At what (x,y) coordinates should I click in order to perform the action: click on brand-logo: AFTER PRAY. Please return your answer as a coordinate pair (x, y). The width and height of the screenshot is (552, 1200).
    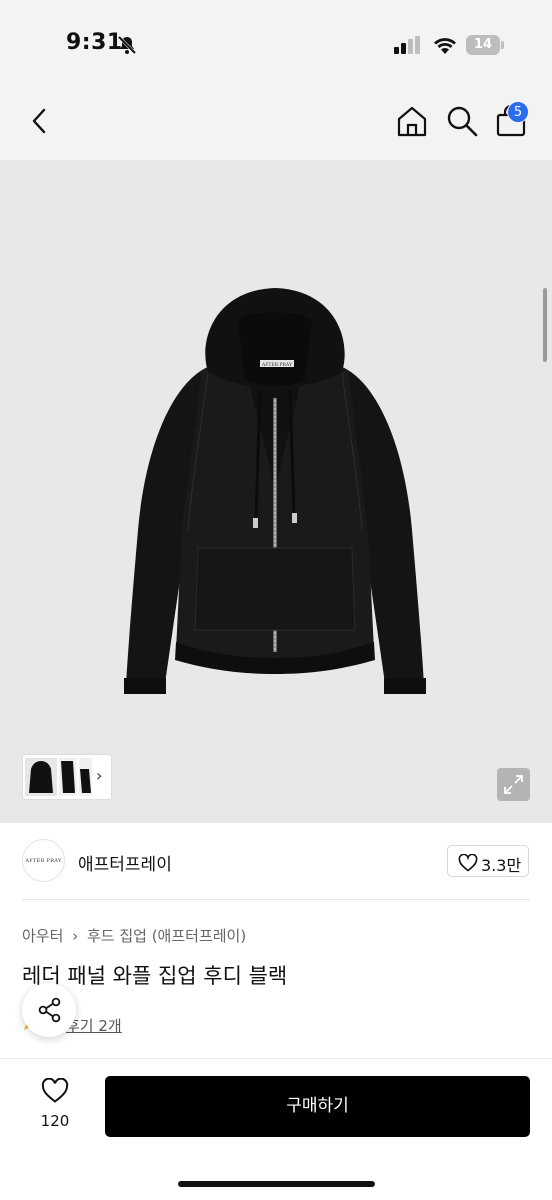
    Looking at the image, I should click on (43, 860).